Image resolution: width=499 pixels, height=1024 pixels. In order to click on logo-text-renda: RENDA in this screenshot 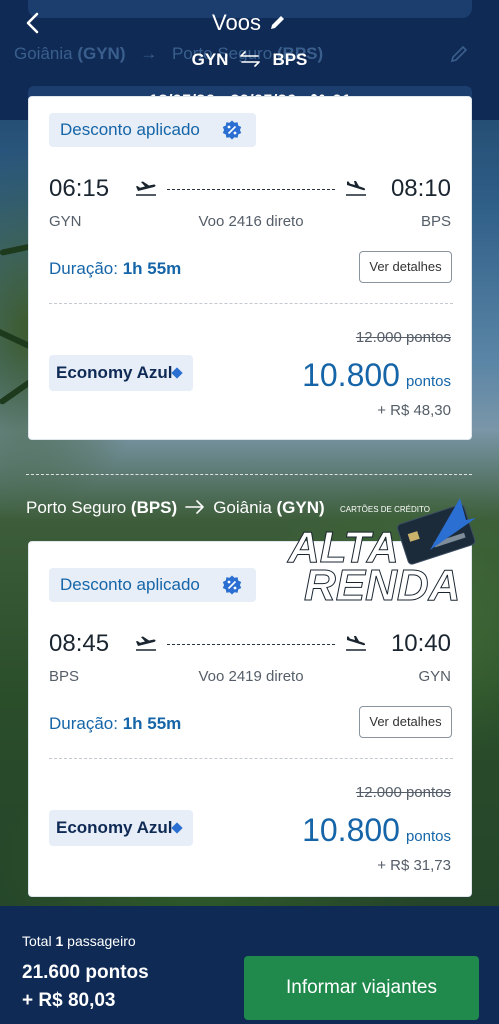, I will do `click(382, 583)`.